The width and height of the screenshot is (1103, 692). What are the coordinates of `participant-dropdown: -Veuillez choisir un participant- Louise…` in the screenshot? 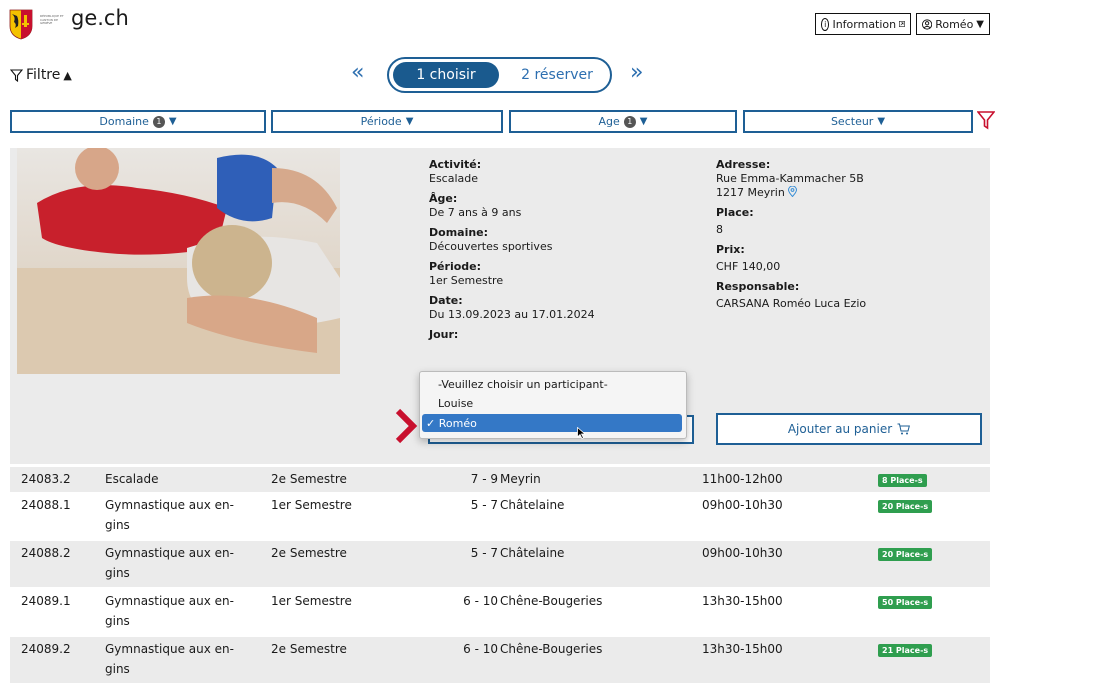 It's located at (553, 405).